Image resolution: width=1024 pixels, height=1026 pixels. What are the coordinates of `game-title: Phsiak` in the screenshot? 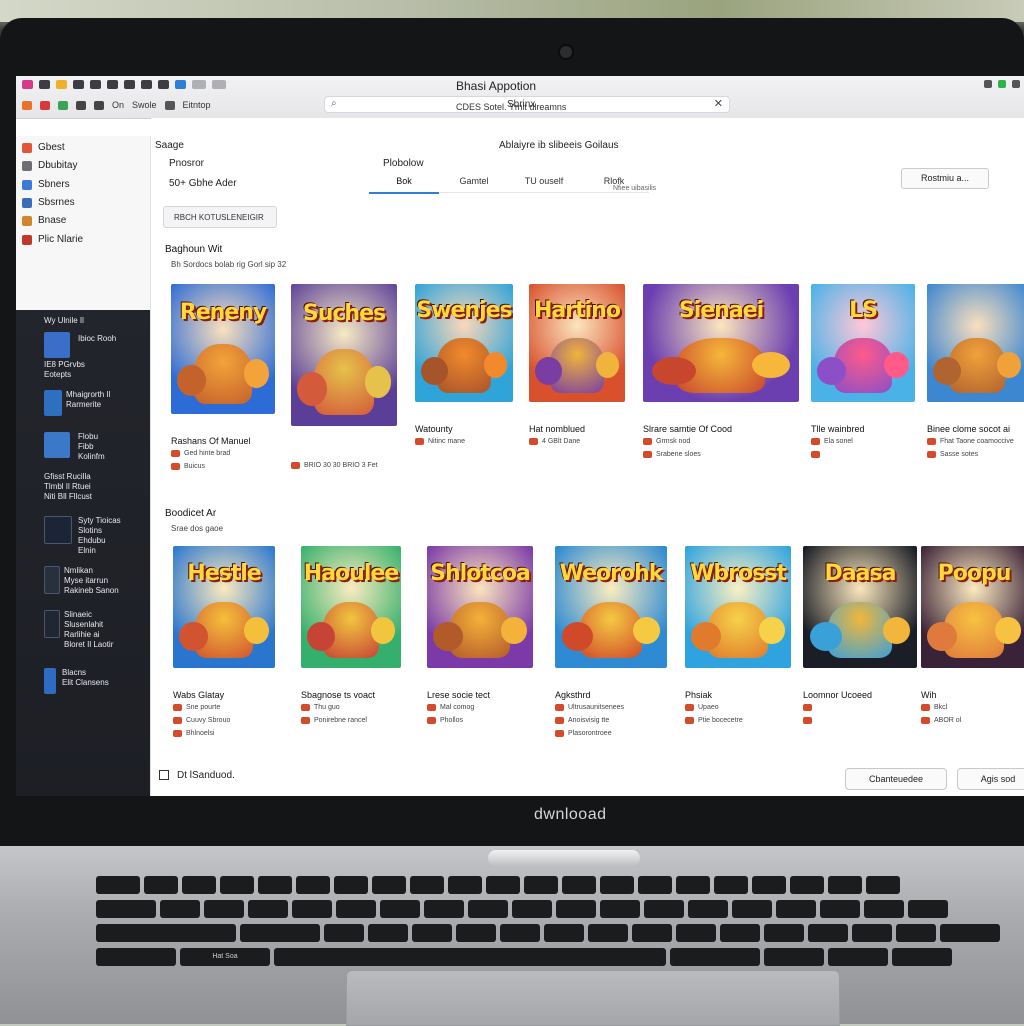 It's located at (698, 695).